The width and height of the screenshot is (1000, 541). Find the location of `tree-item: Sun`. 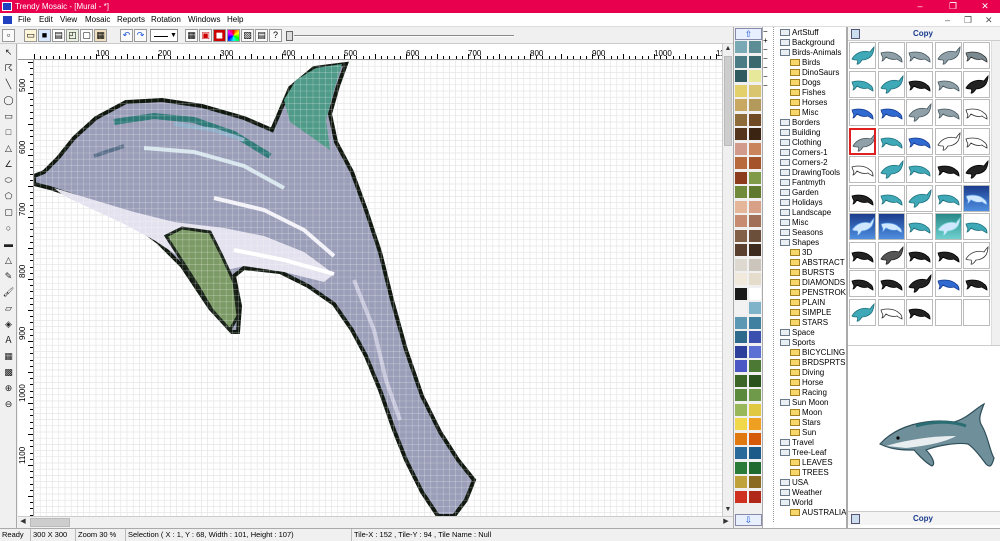

tree-item: Sun is located at coordinates (803, 433).